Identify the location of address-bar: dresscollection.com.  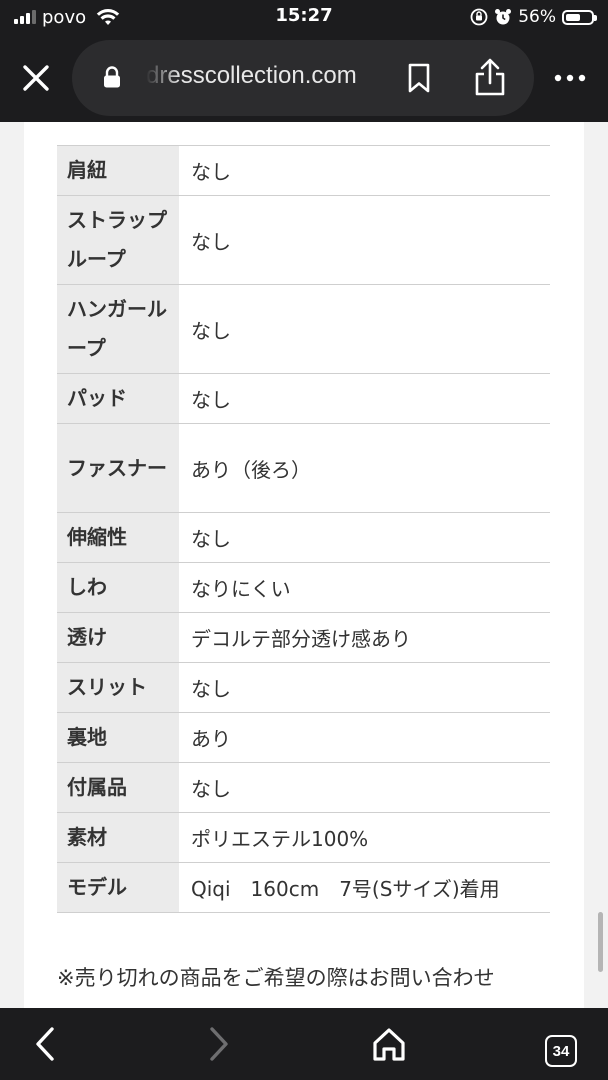
(303, 78).